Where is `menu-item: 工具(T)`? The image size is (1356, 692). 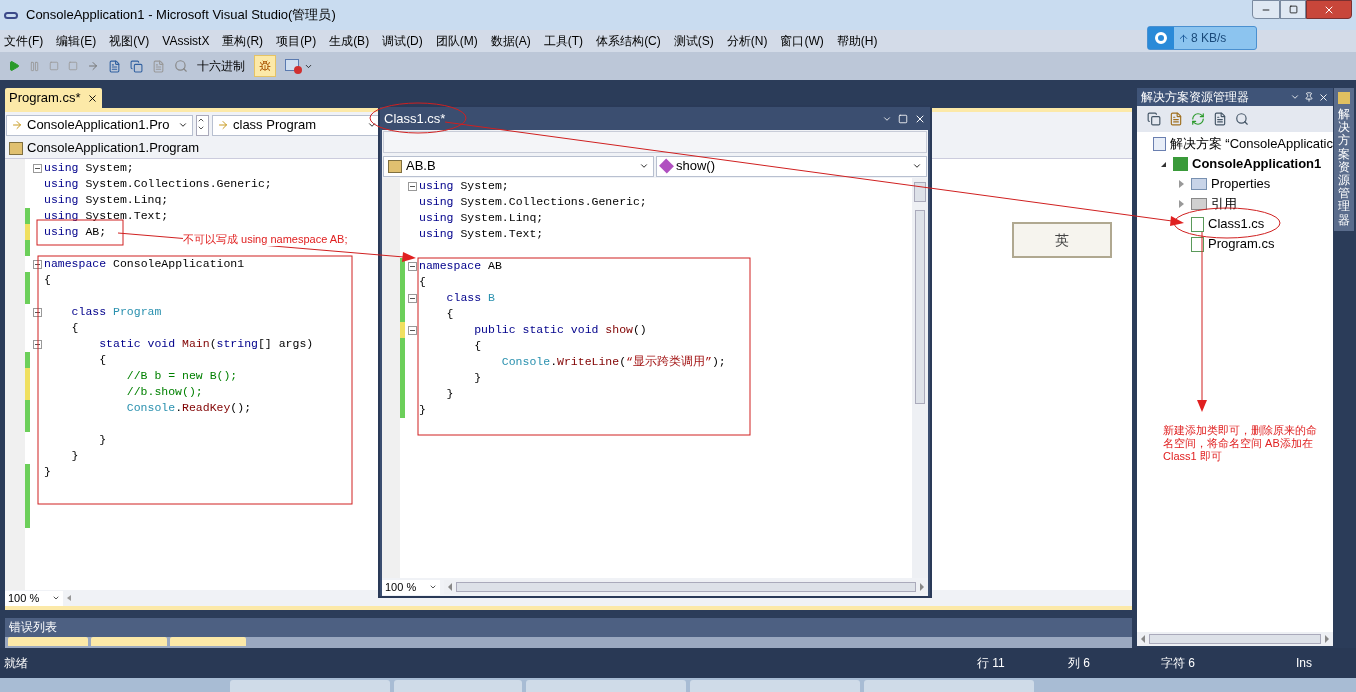
menu-item: 工具(T) is located at coordinates (563, 41).